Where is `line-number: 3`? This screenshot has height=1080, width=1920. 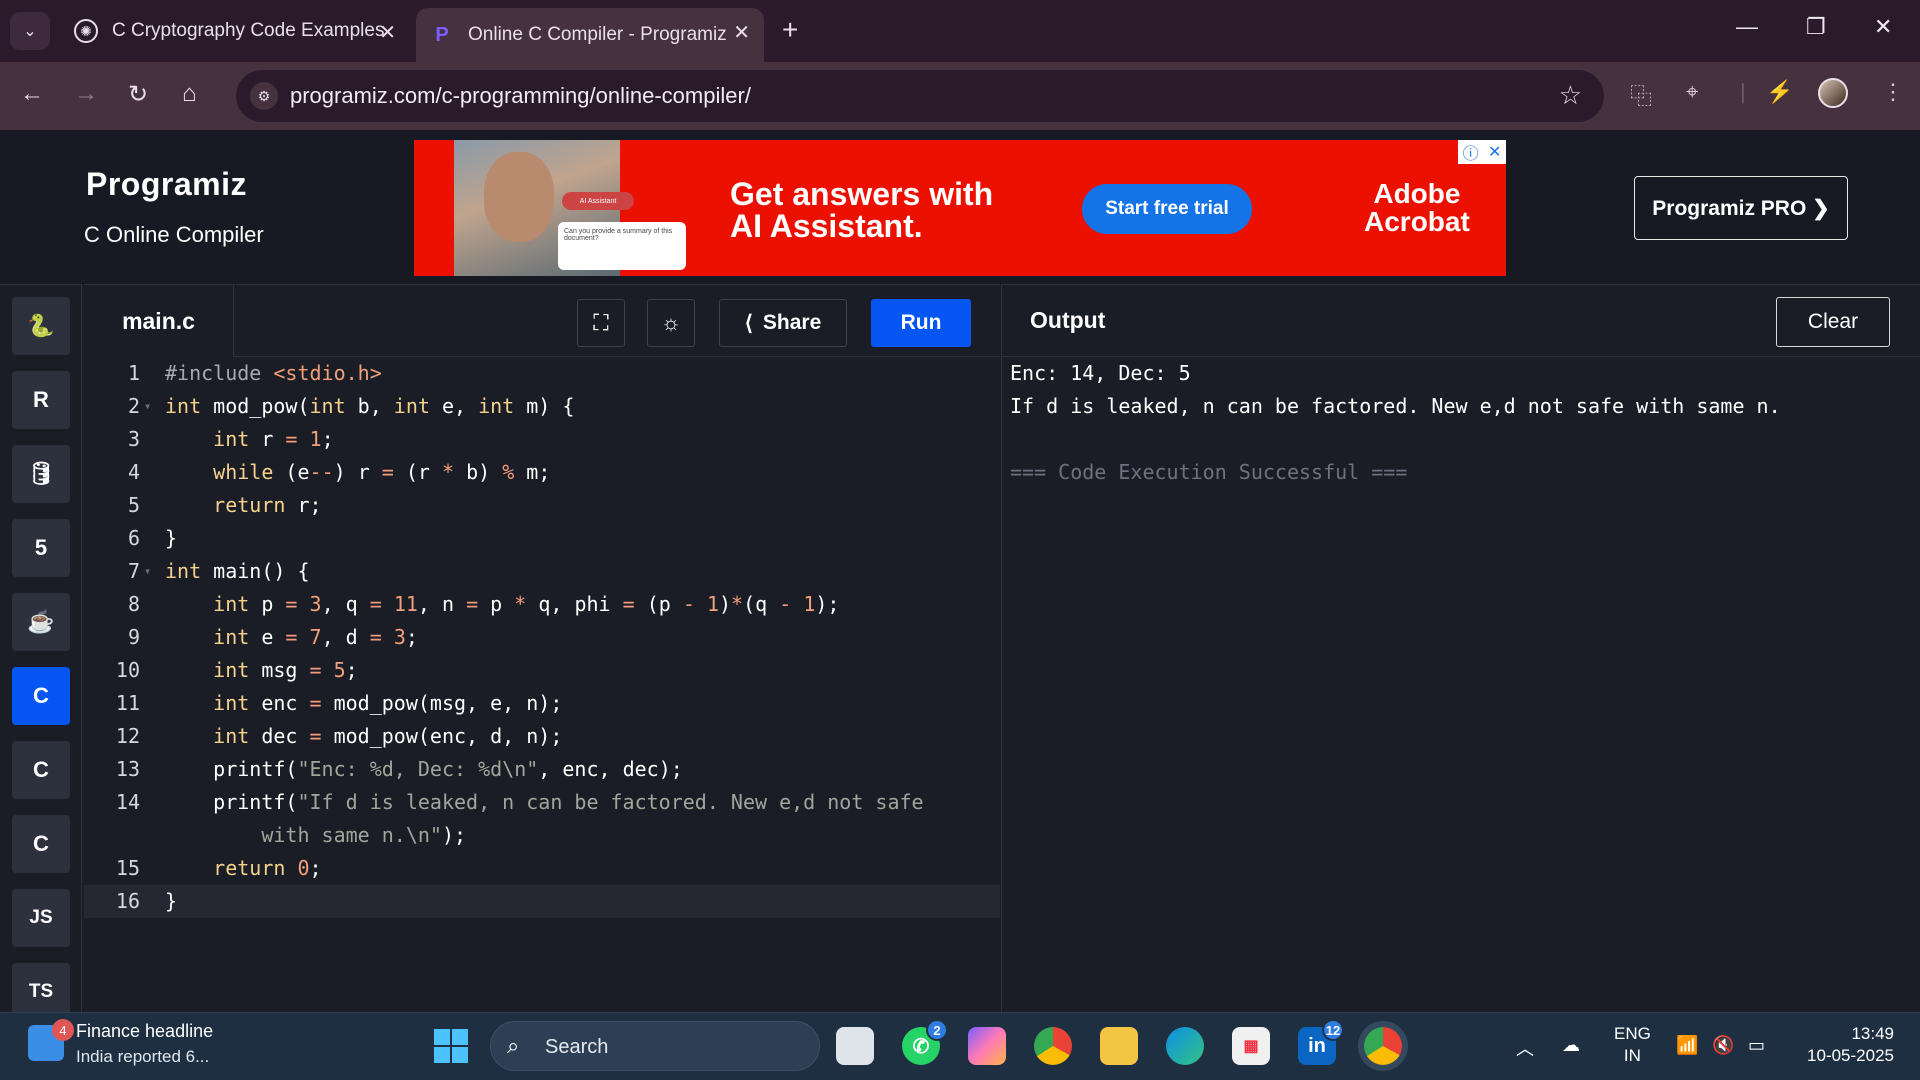
line-number: 3 is located at coordinates (133, 439).